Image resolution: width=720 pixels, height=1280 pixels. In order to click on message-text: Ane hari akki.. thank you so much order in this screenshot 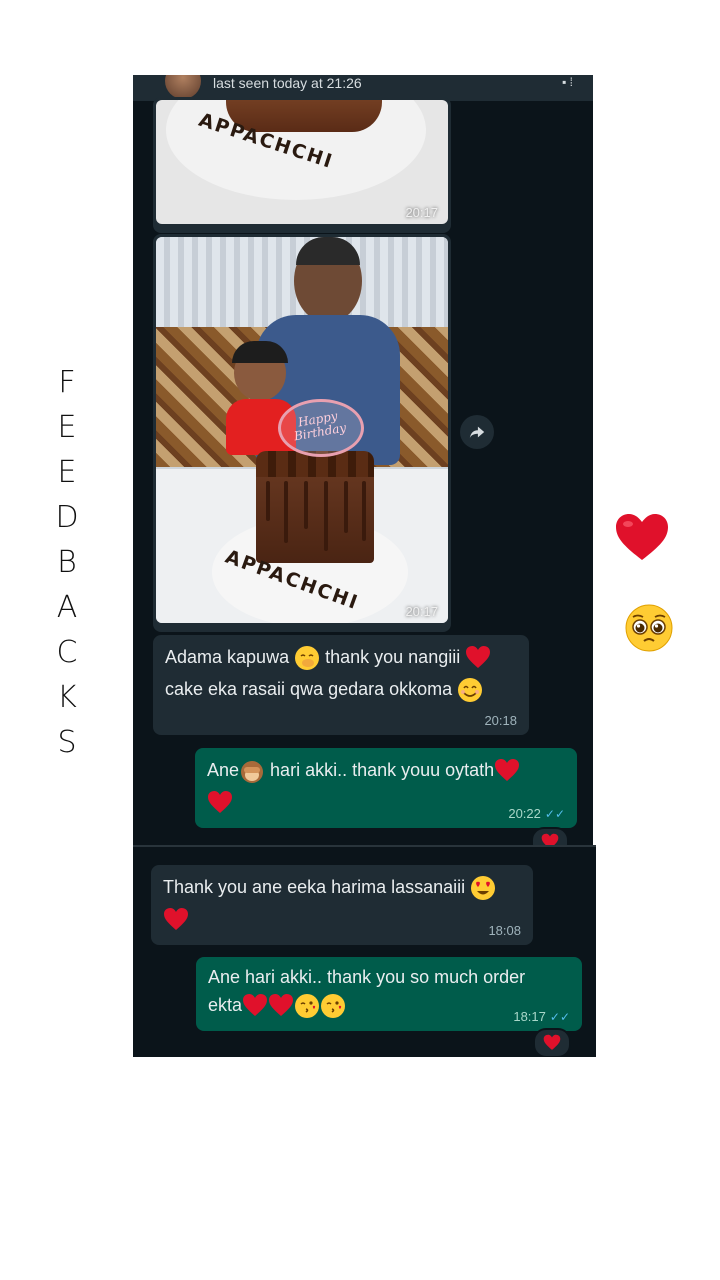, I will do `click(367, 977)`.